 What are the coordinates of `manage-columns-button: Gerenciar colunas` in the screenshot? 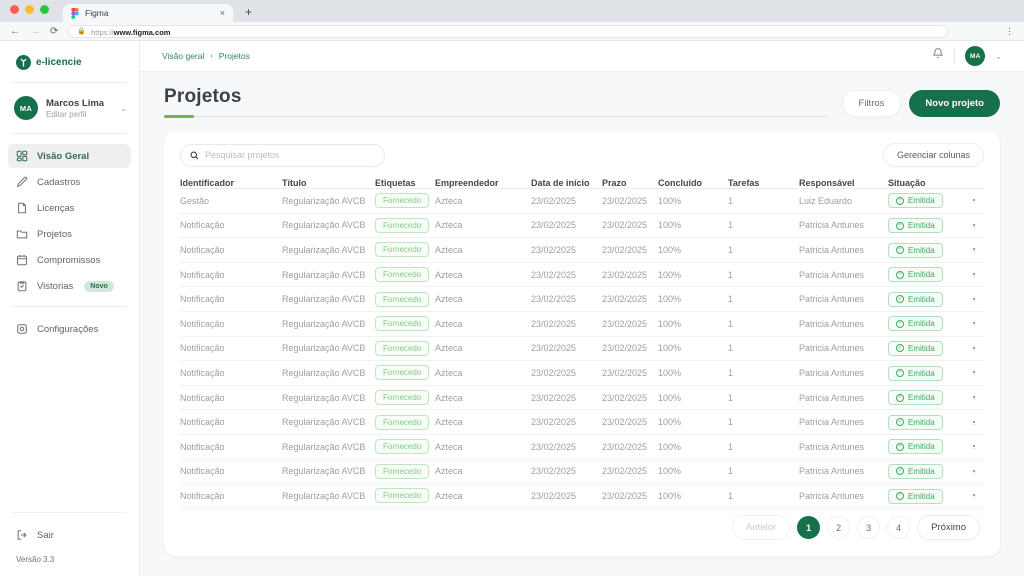 It's located at (933, 155).